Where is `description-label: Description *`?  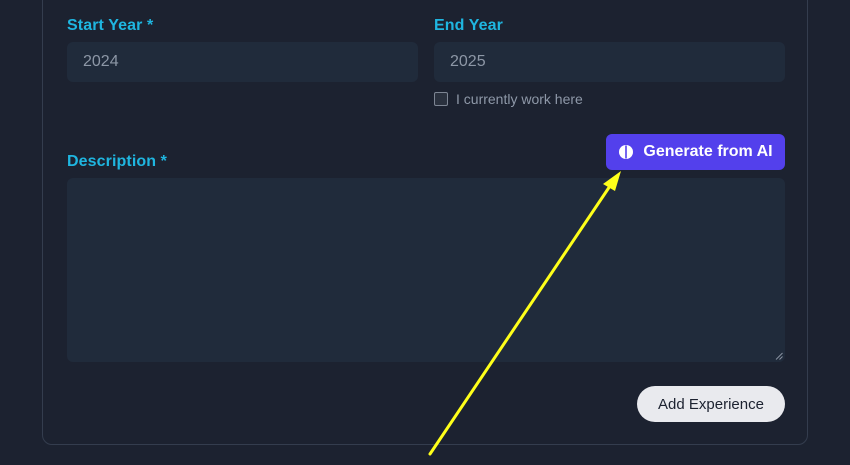
description-label: Description * is located at coordinates (117, 161).